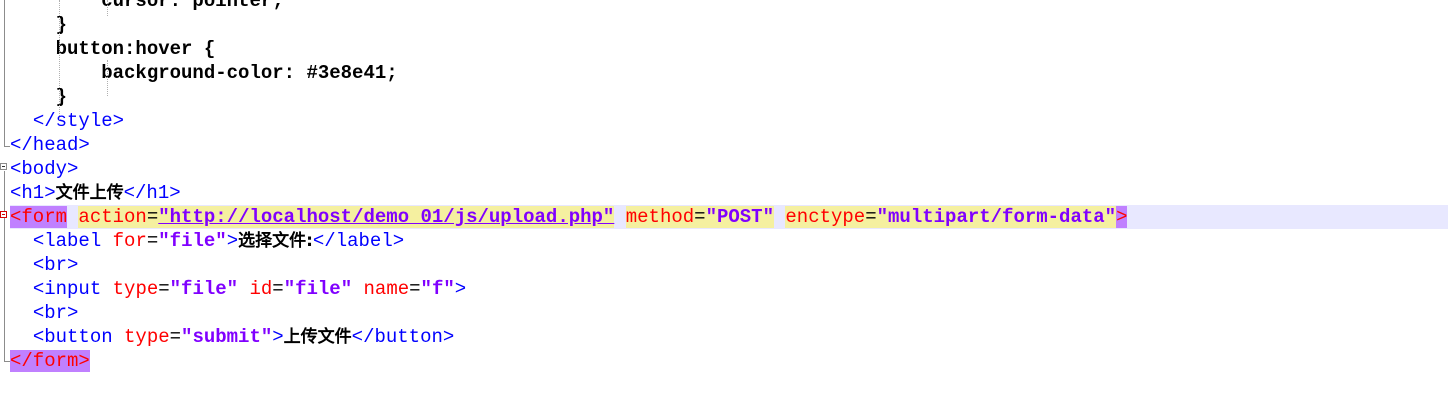 The width and height of the screenshot is (1448, 401). Describe the element at coordinates (660, 217) in the screenshot. I see `code-token: method` at that location.